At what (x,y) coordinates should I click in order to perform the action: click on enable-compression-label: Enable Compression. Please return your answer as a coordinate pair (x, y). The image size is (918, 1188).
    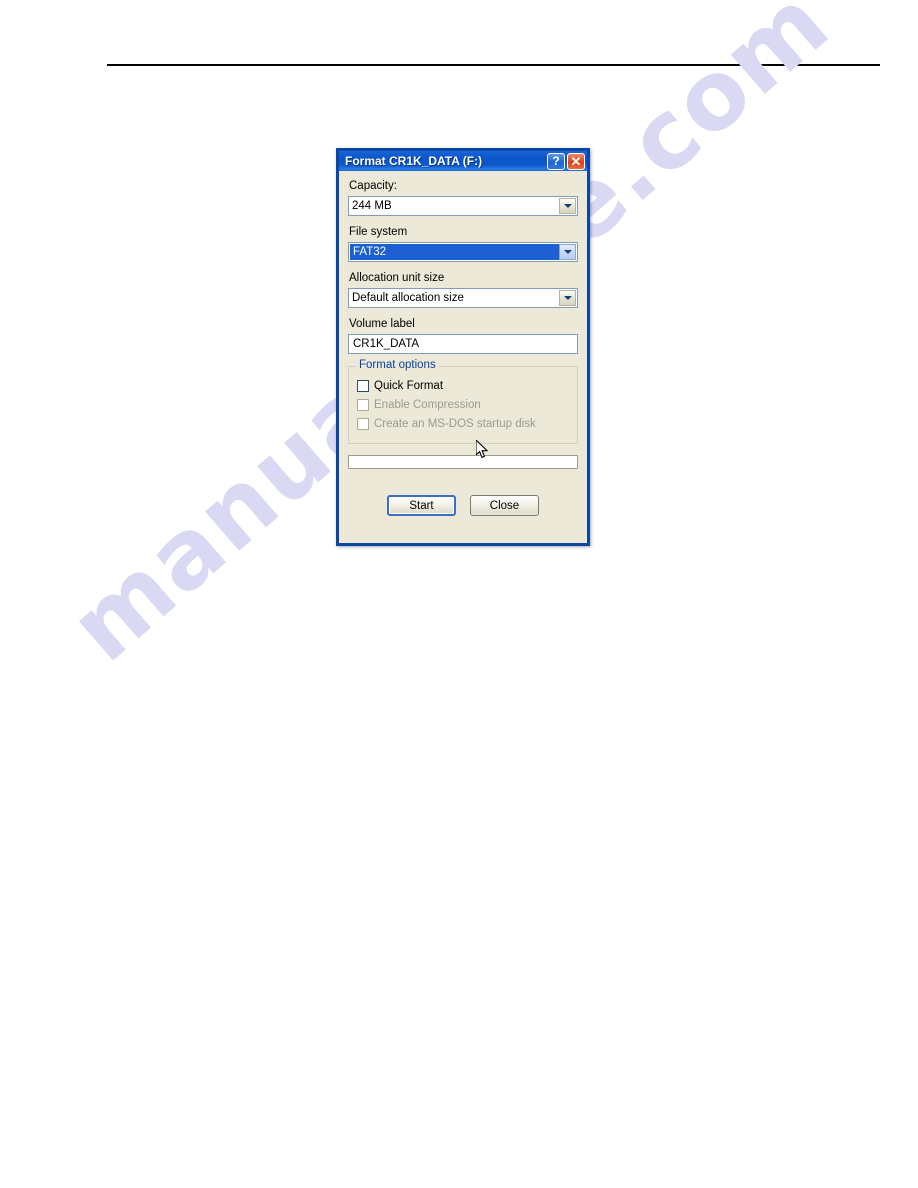
    Looking at the image, I should click on (427, 405).